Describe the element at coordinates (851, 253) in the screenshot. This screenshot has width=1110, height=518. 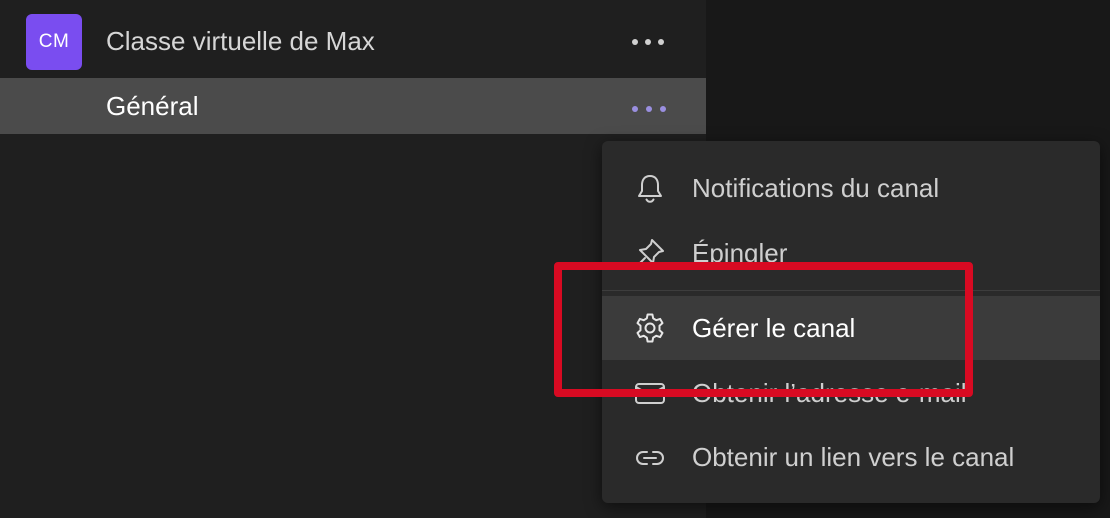
I see `menu-item-pin: Épingler` at that location.